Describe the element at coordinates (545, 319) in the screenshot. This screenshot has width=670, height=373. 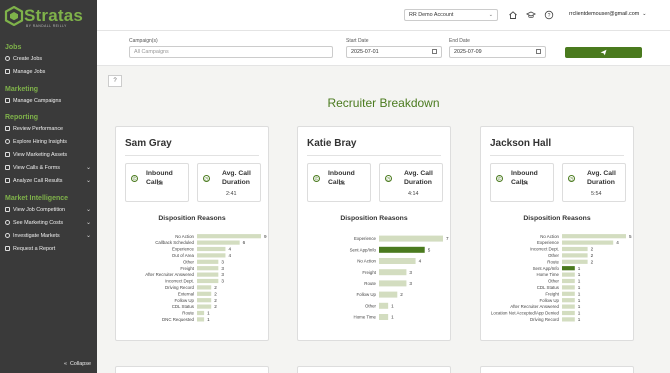
I see `category-label: Driving Record` at that location.